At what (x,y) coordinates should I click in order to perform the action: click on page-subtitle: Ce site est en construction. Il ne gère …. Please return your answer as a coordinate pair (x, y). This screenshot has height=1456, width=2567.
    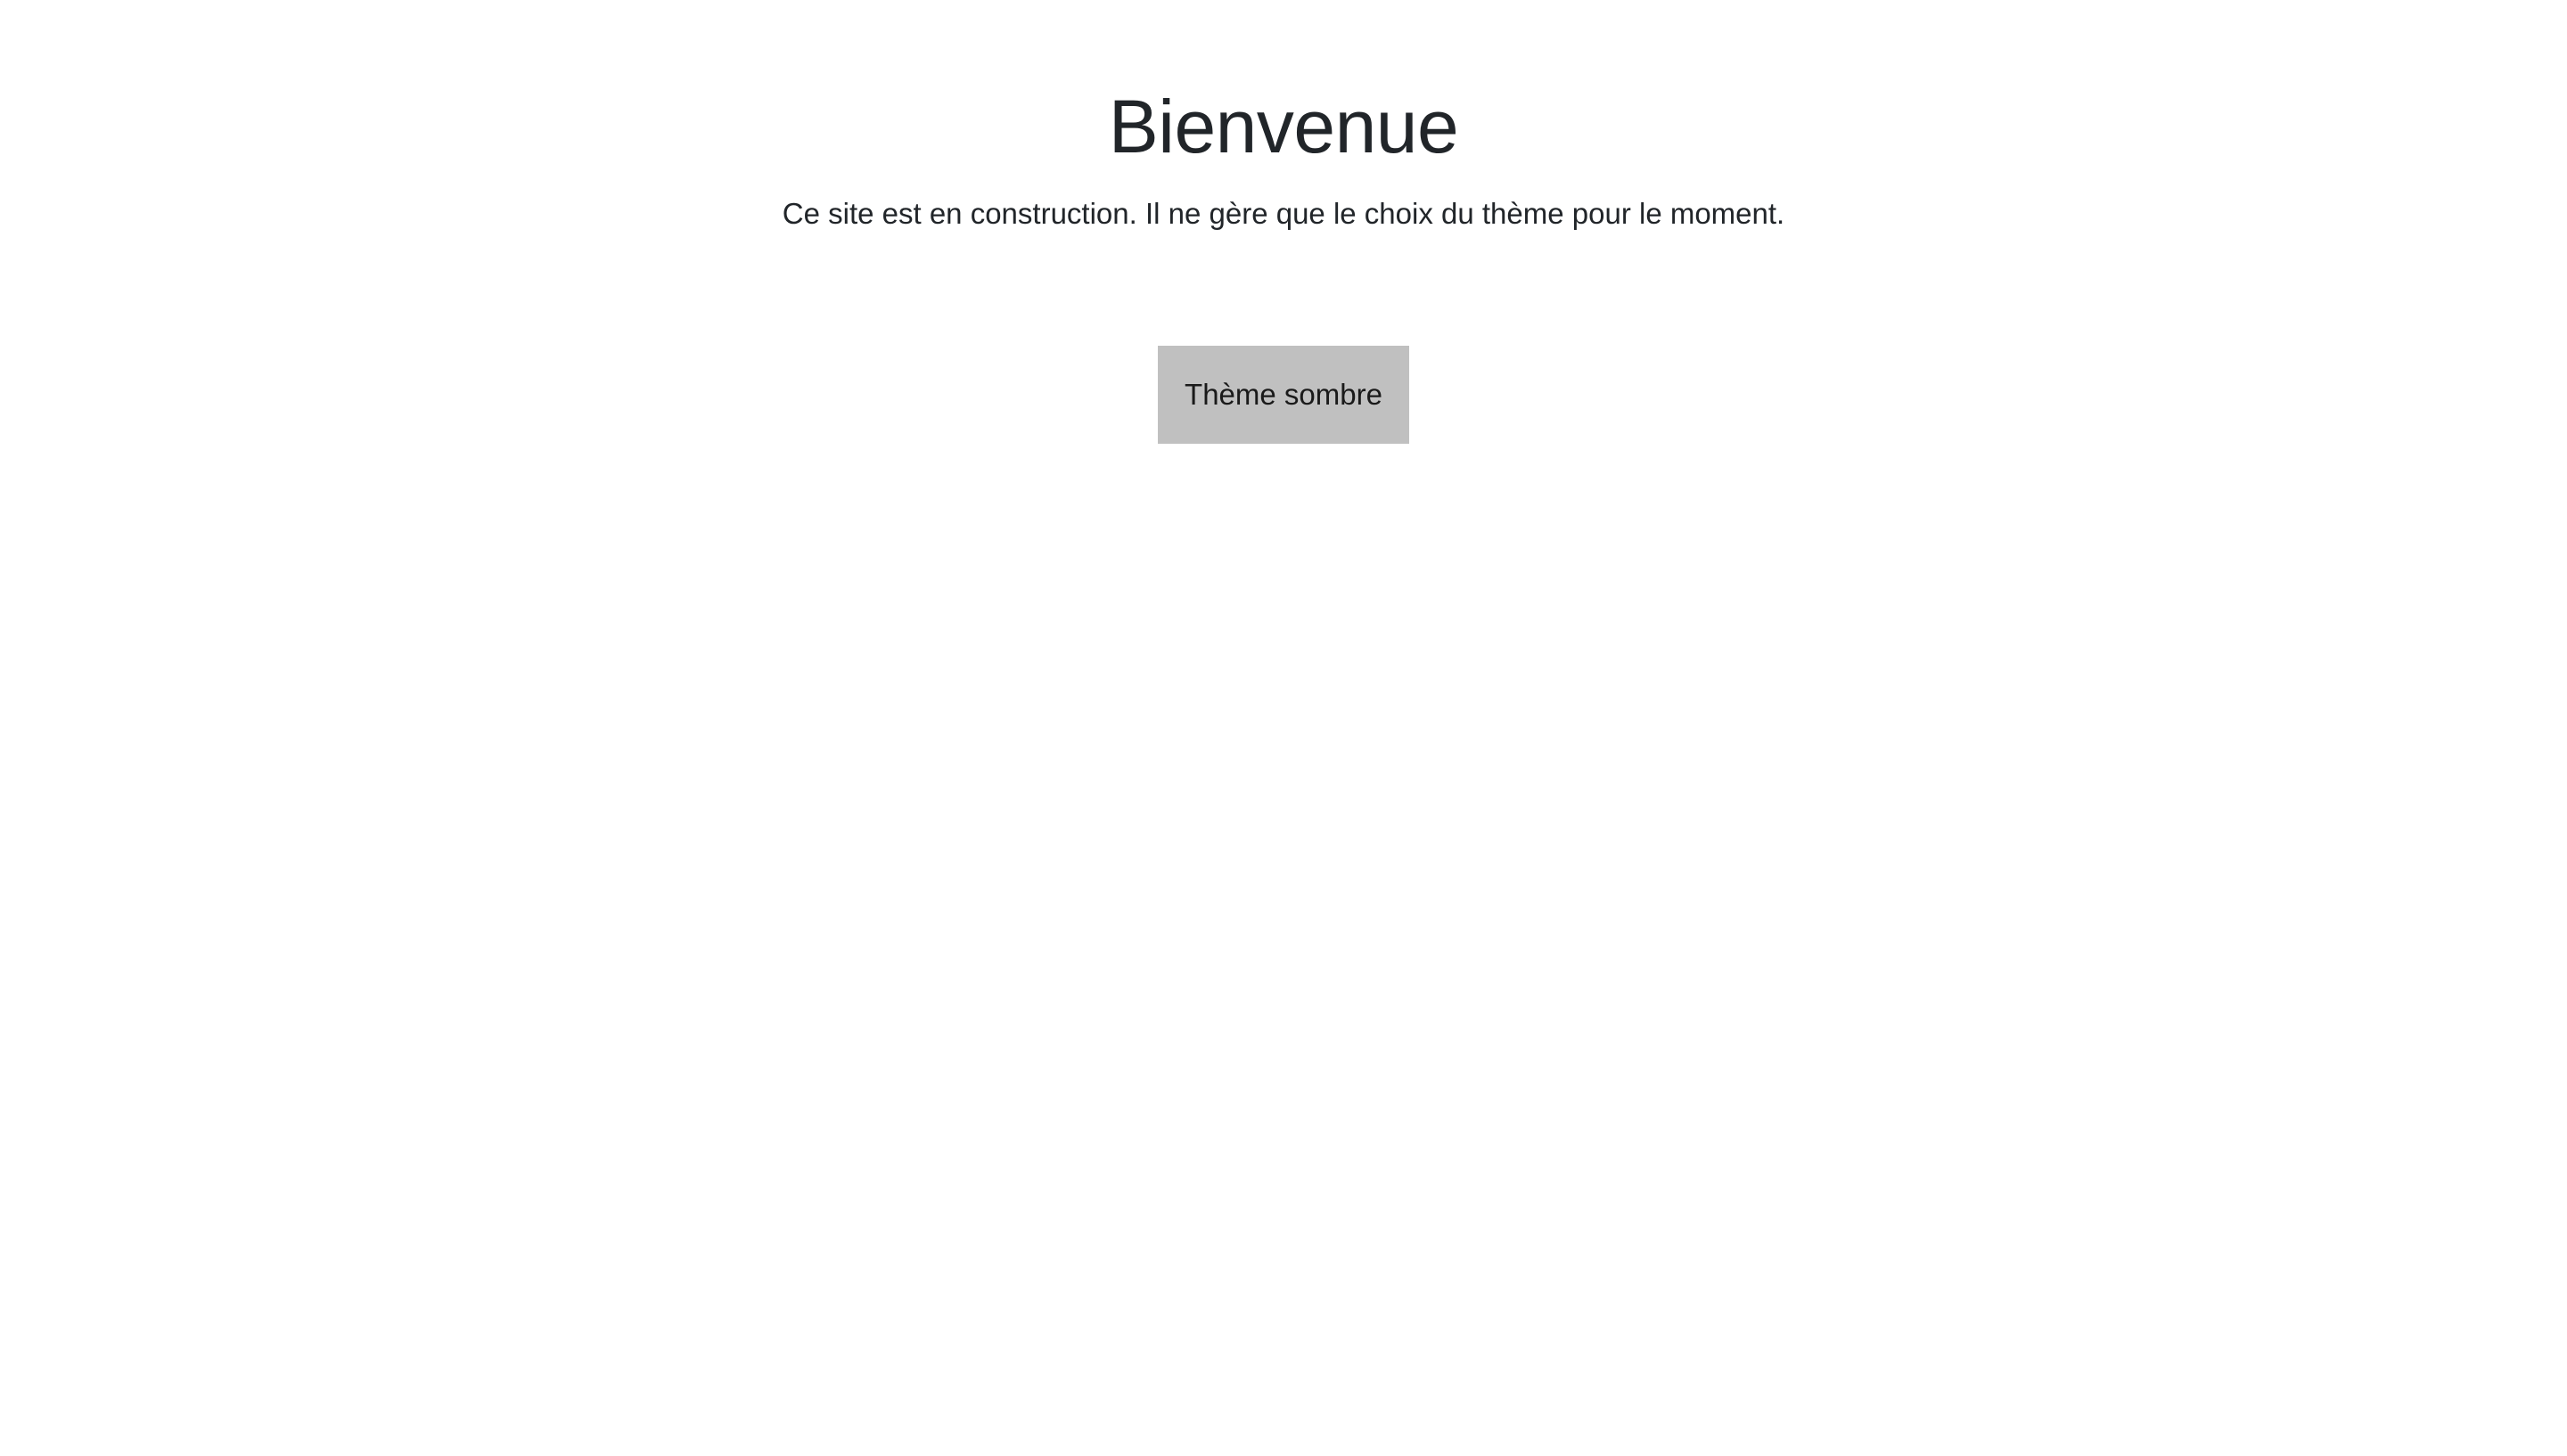
    Looking at the image, I should click on (1283, 214).